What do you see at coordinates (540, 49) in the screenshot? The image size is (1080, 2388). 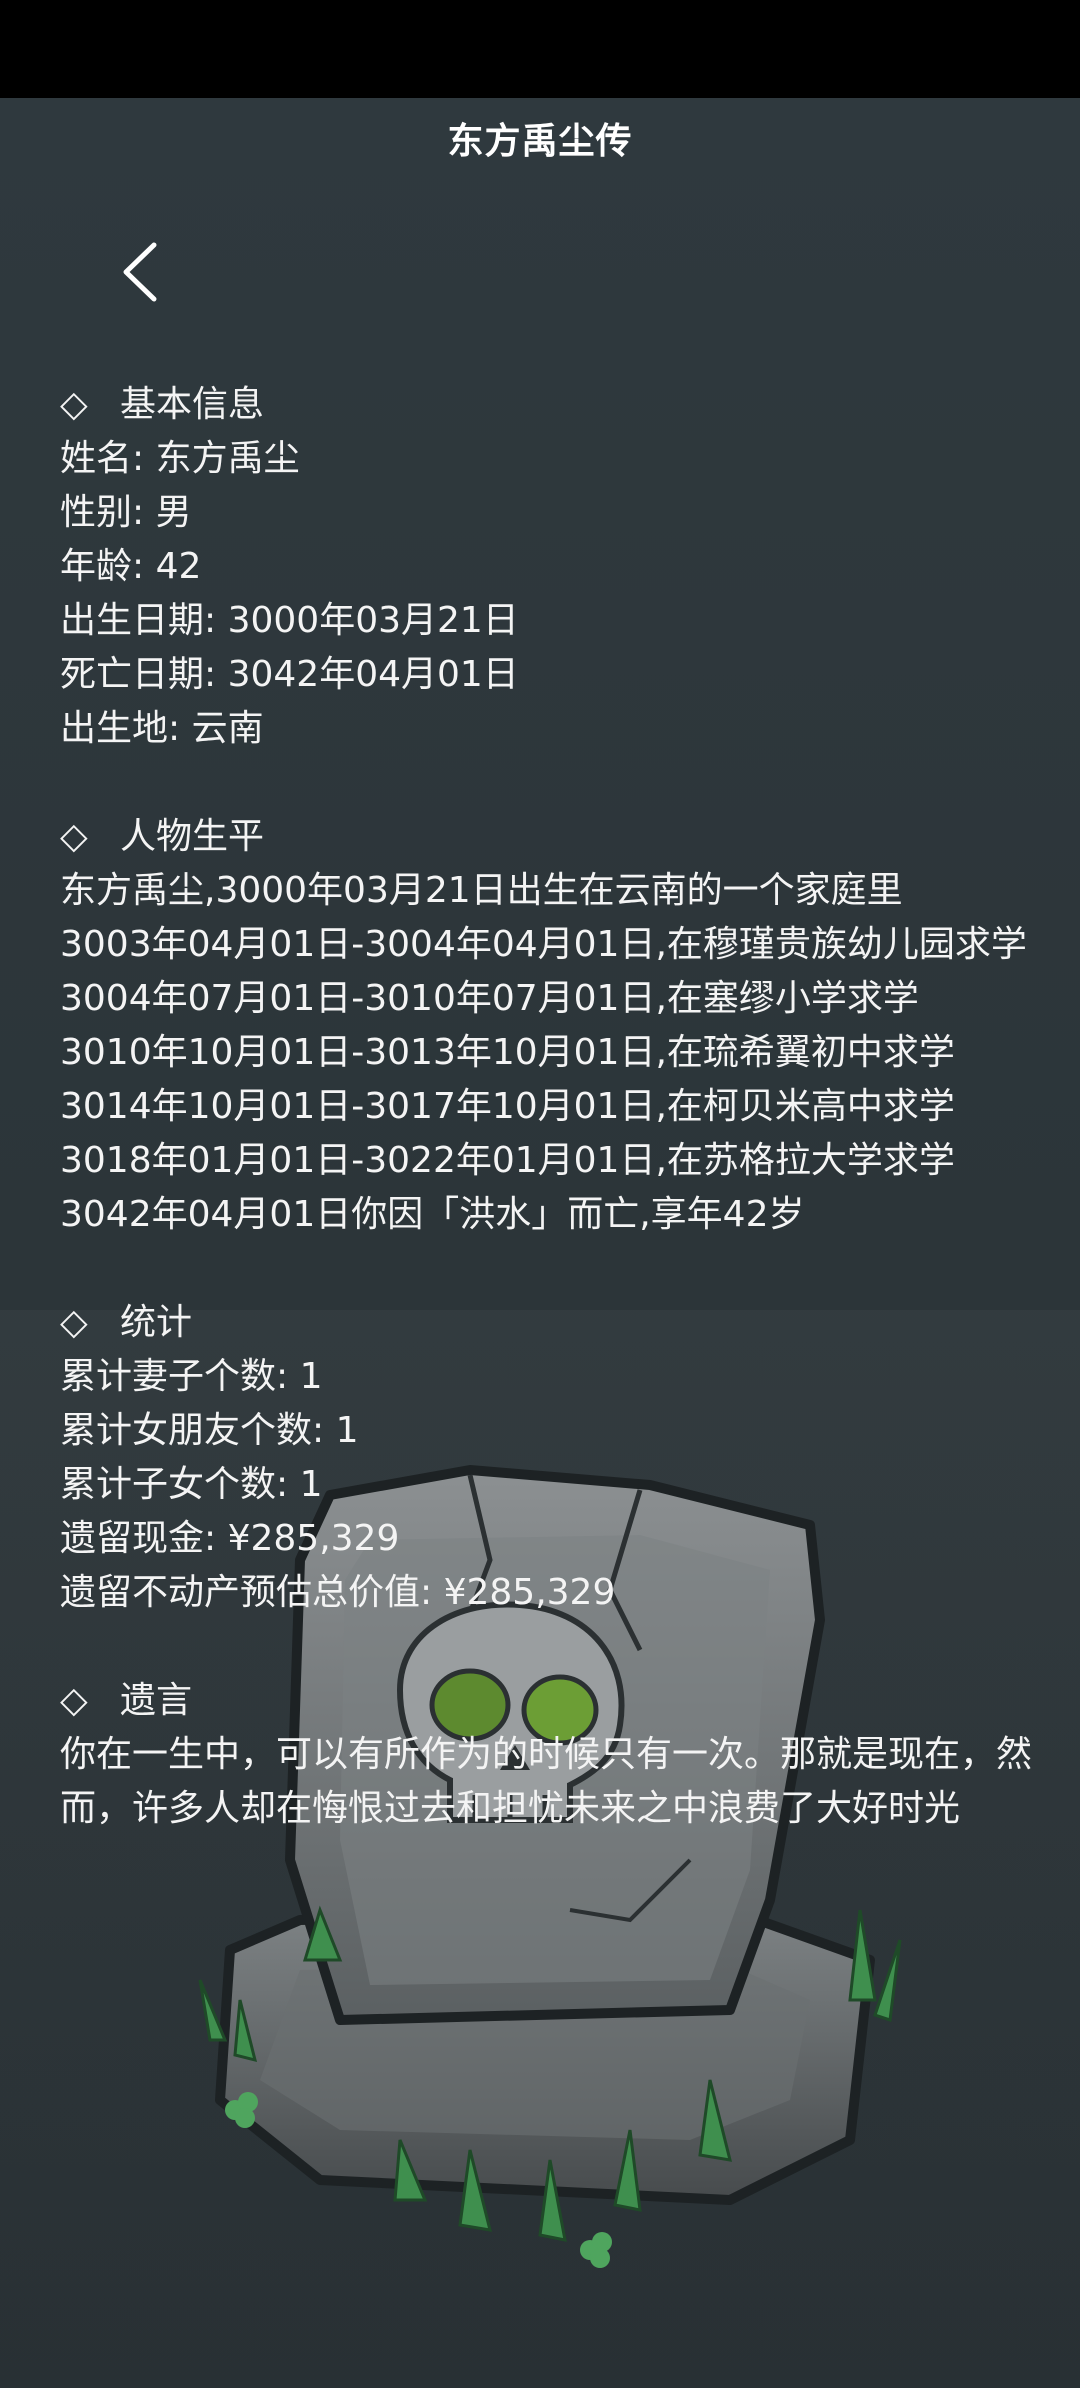 I see `status-bar` at bounding box center [540, 49].